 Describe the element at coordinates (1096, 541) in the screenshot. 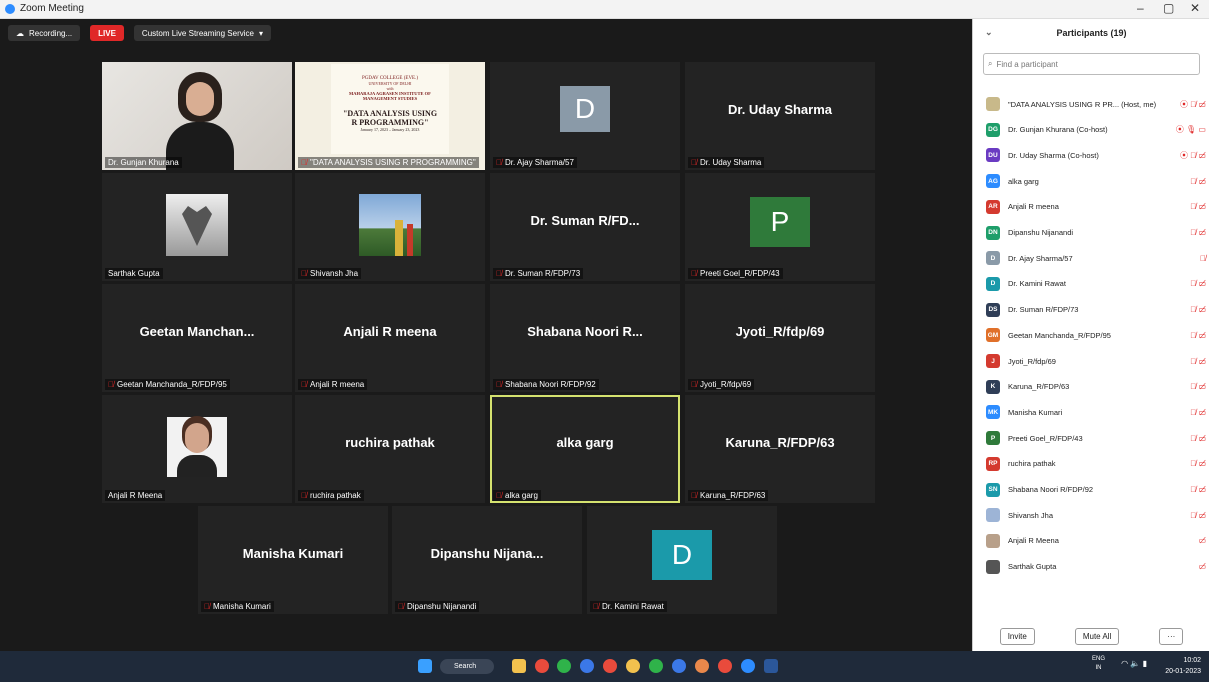

I see `participant-row: Anjali R Meena ▭̸` at that location.